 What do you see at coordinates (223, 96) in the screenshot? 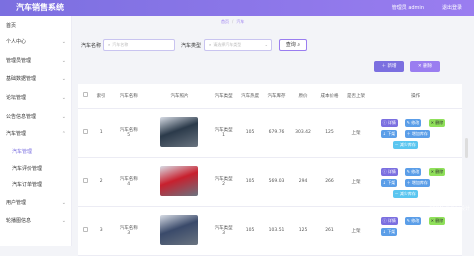
I see `header-type: 汽车类型` at bounding box center [223, 96].